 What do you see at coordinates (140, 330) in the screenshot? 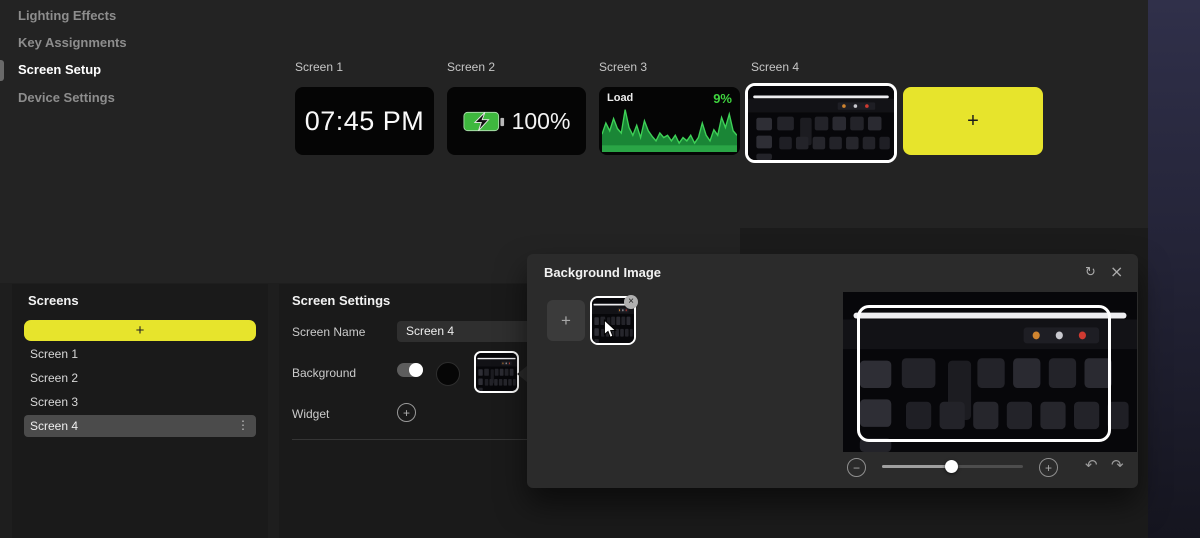
I see `add-screen-button: +` at bounding box center [140, 330].